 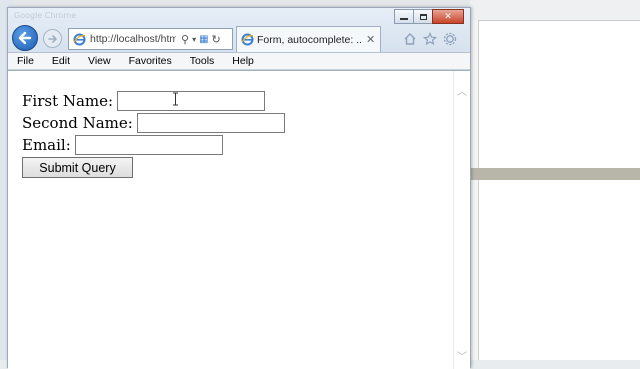 I want to click on first-name-input, so click(x=191, y=101).